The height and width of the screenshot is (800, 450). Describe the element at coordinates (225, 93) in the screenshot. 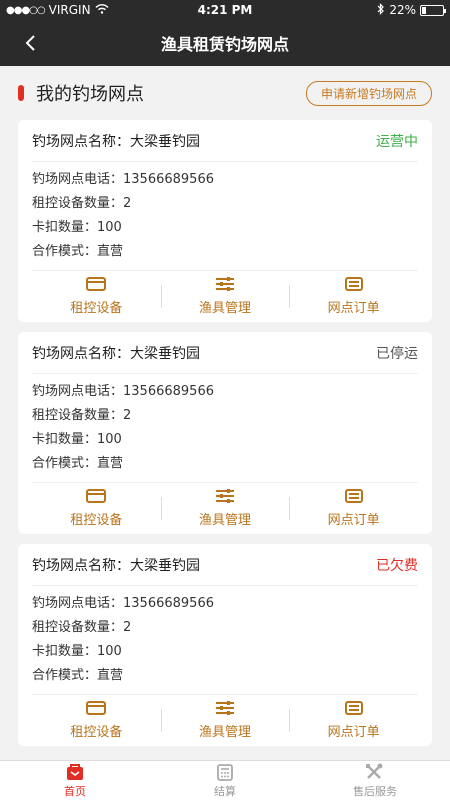

I see `section-header: 我的钓场网点 申请新增钓场网点` at that location.